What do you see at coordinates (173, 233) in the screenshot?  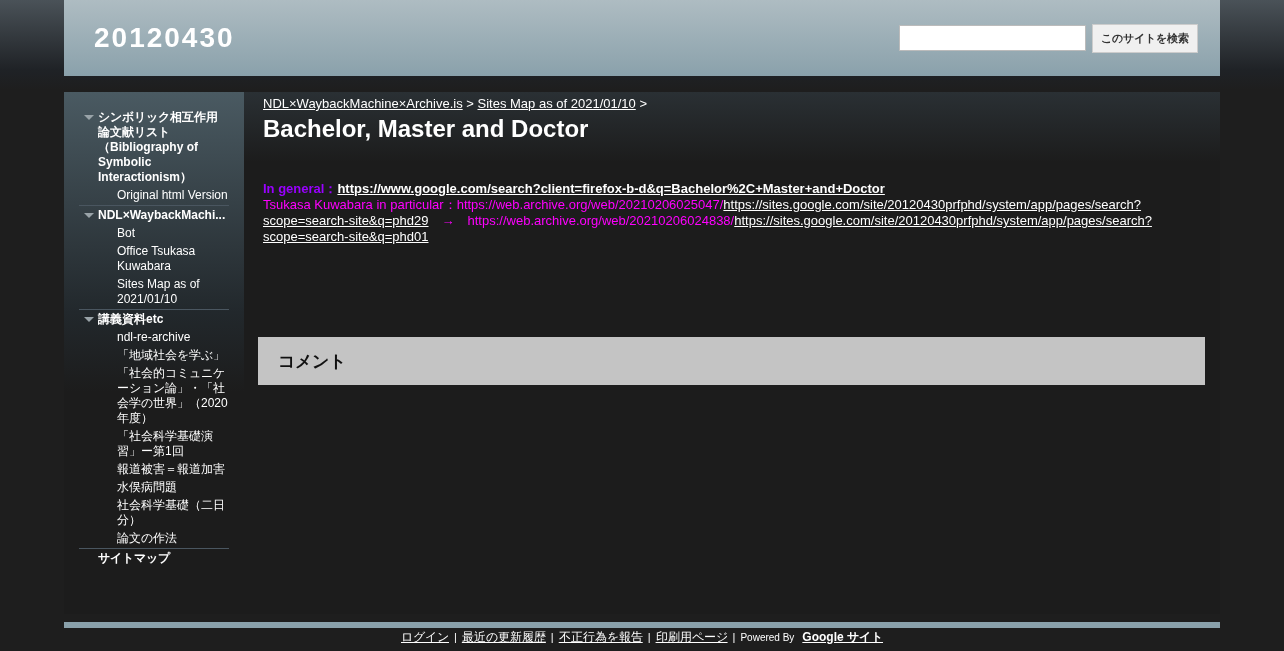 I see `sidebar-subitem: Bot` at bounding box center [173, 233].